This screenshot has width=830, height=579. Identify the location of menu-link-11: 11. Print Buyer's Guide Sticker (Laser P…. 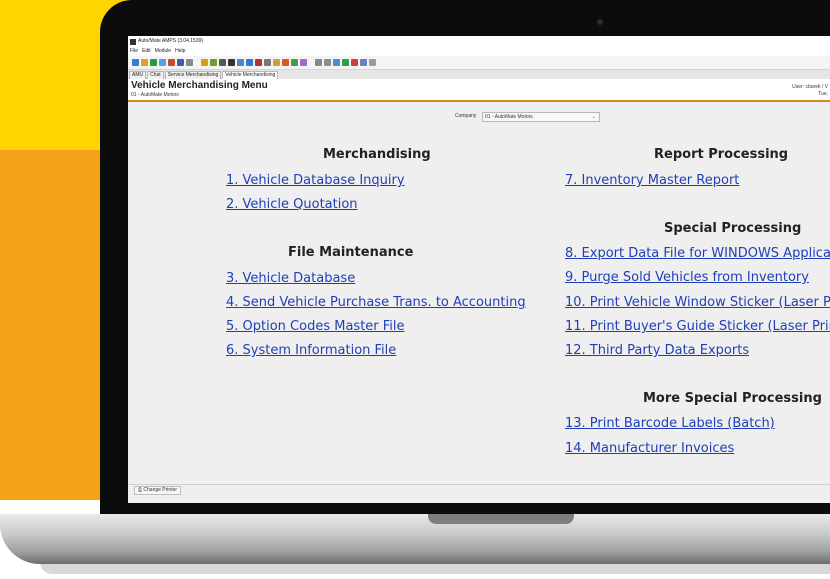
(697, 326).